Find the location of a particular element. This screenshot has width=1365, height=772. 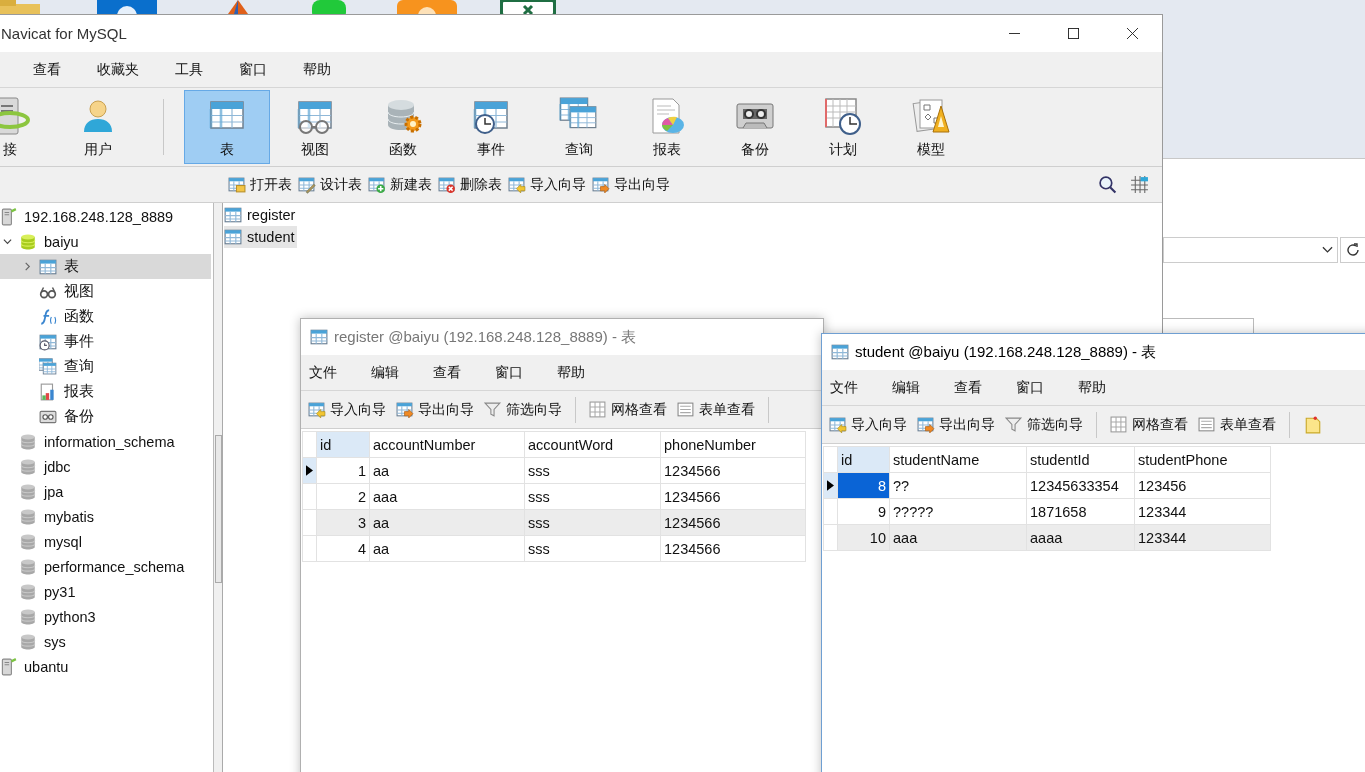

tree-item: sys is located at coordinates (105, 641).